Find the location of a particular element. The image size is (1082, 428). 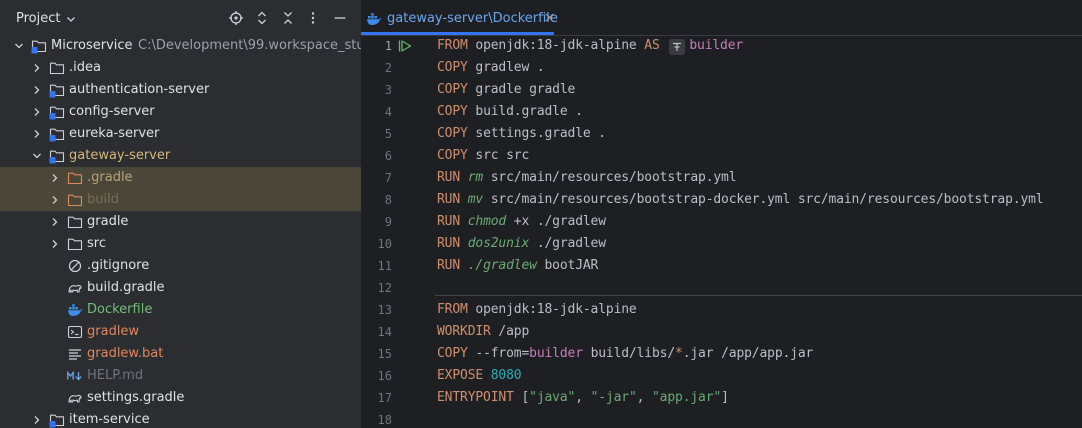

tree-item: gradlew.bat is located at coordinates (180, 354).